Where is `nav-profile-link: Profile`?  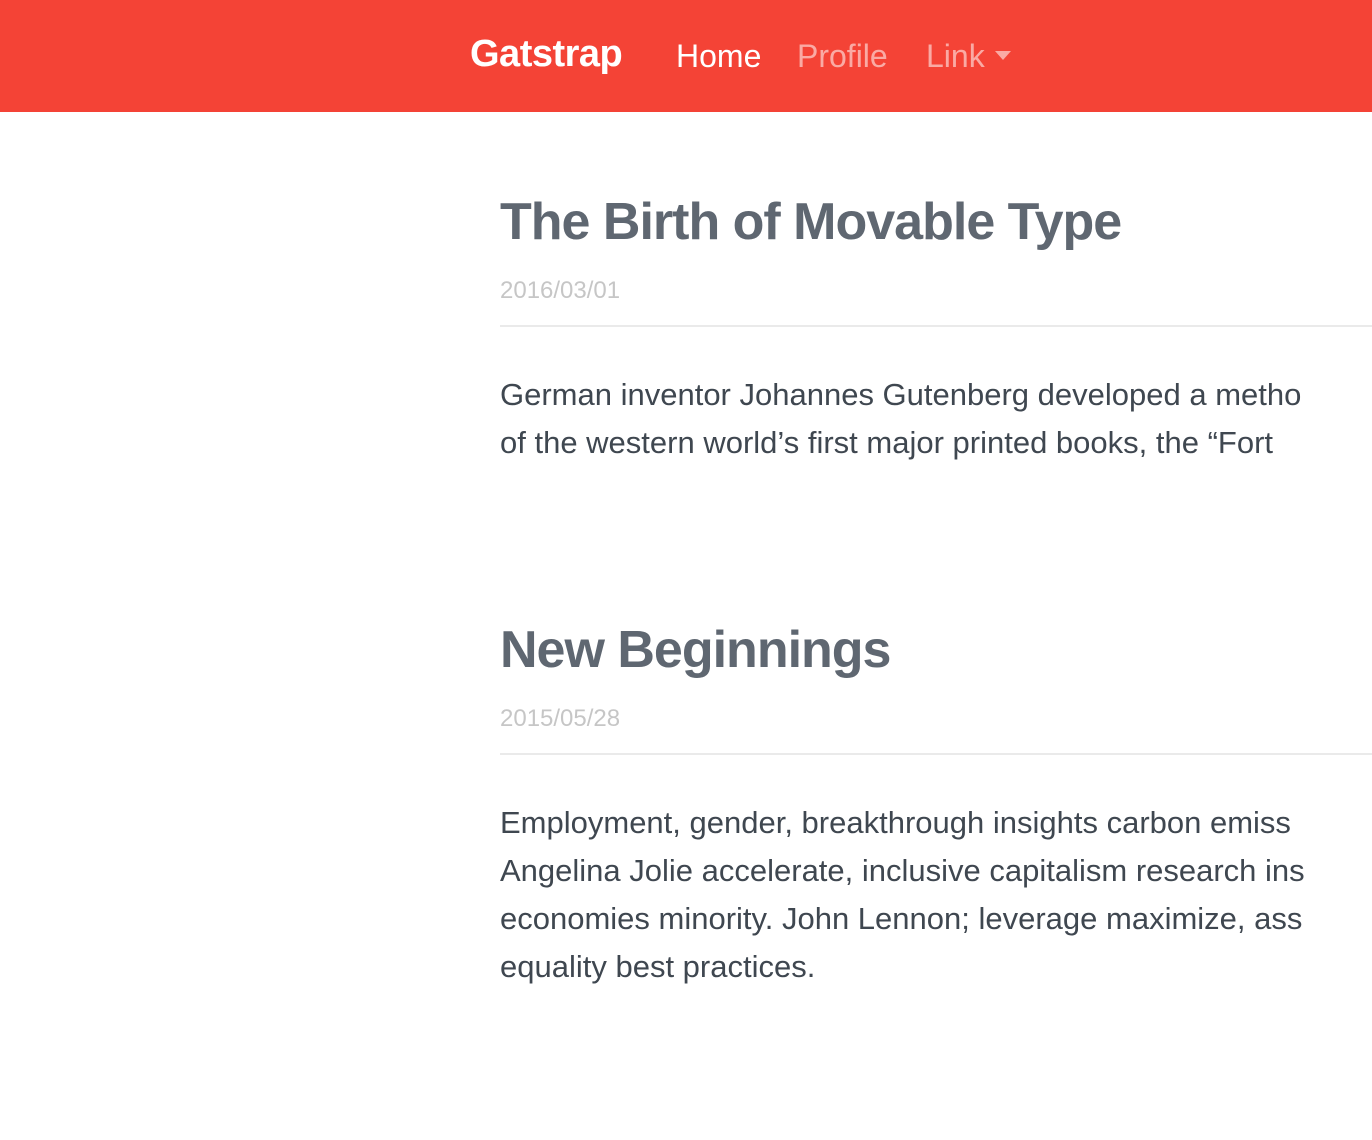
nav-profile-link: Profile is located at coordinates (842, 56).